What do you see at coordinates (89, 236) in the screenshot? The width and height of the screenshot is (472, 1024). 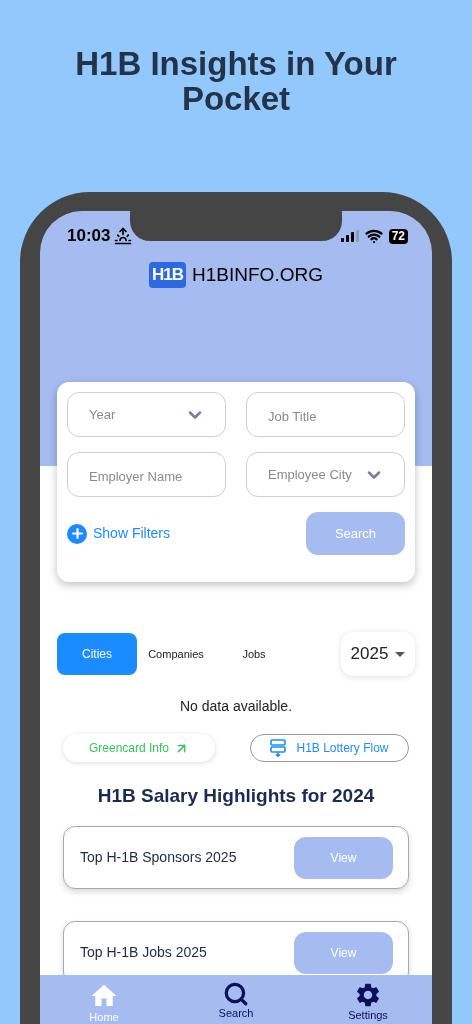 I see `status-time: 10:03` at bounding box center [89, 236].